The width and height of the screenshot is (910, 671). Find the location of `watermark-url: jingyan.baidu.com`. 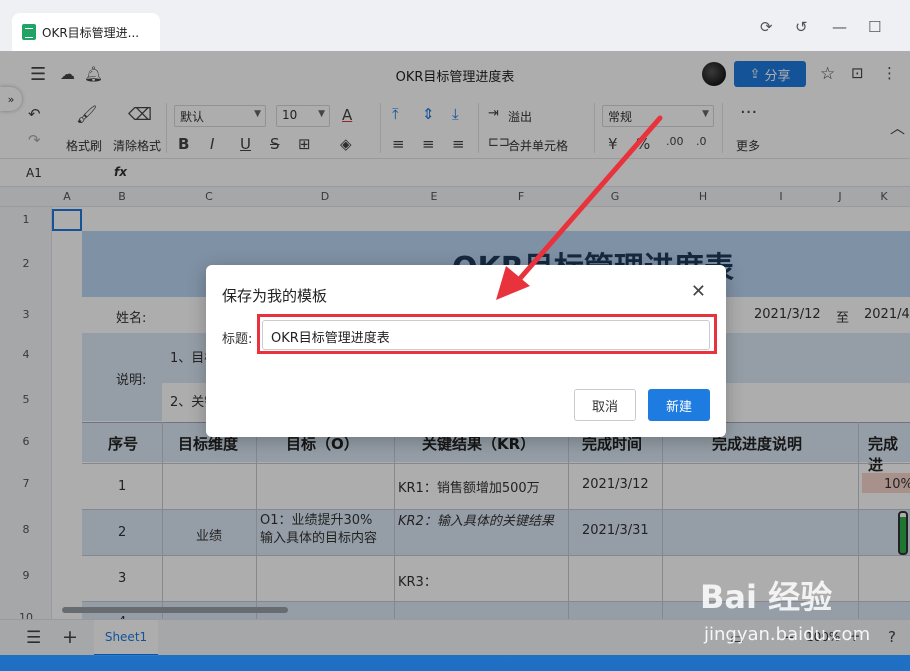

watermark-url: jingyan.baidu.com is located at coordinates (787, 634).